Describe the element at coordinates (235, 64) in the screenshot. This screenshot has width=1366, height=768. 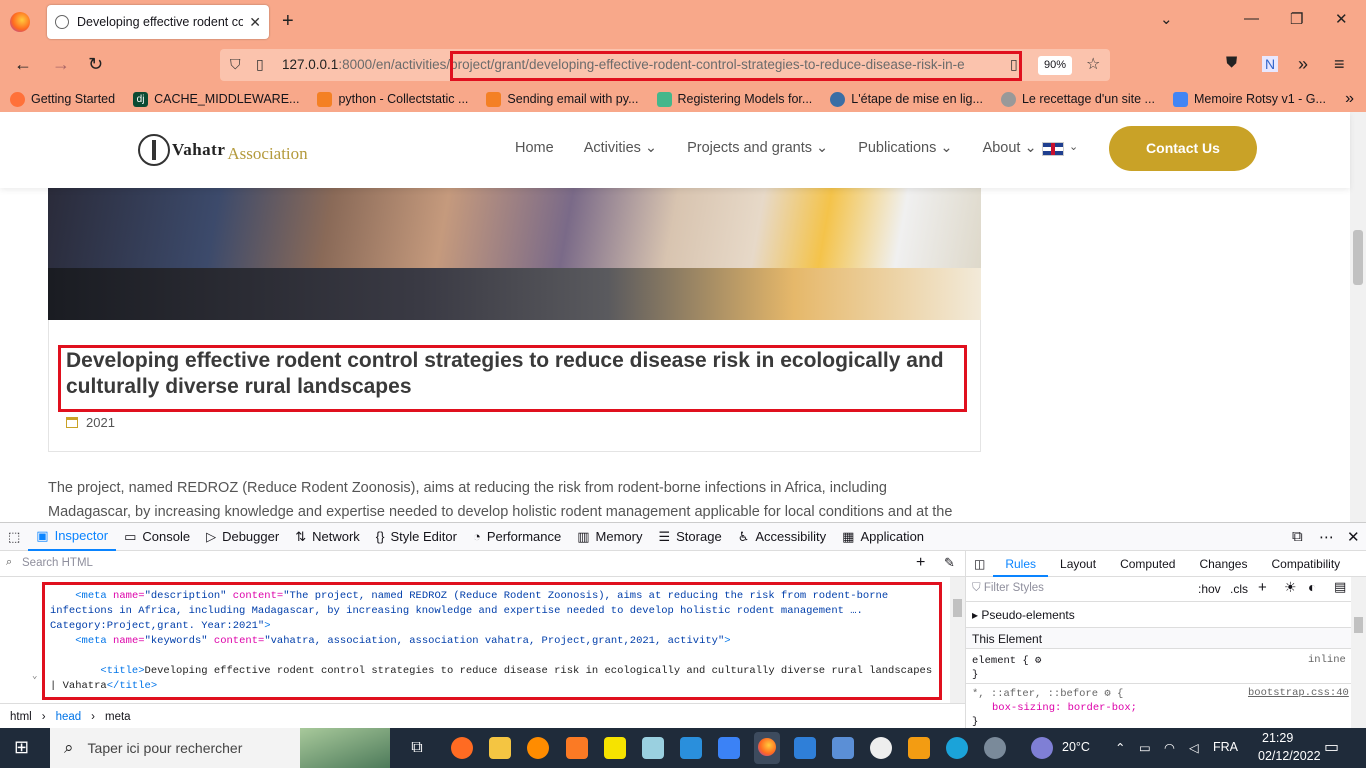
I see `shield-icon: ⛉` at that location.